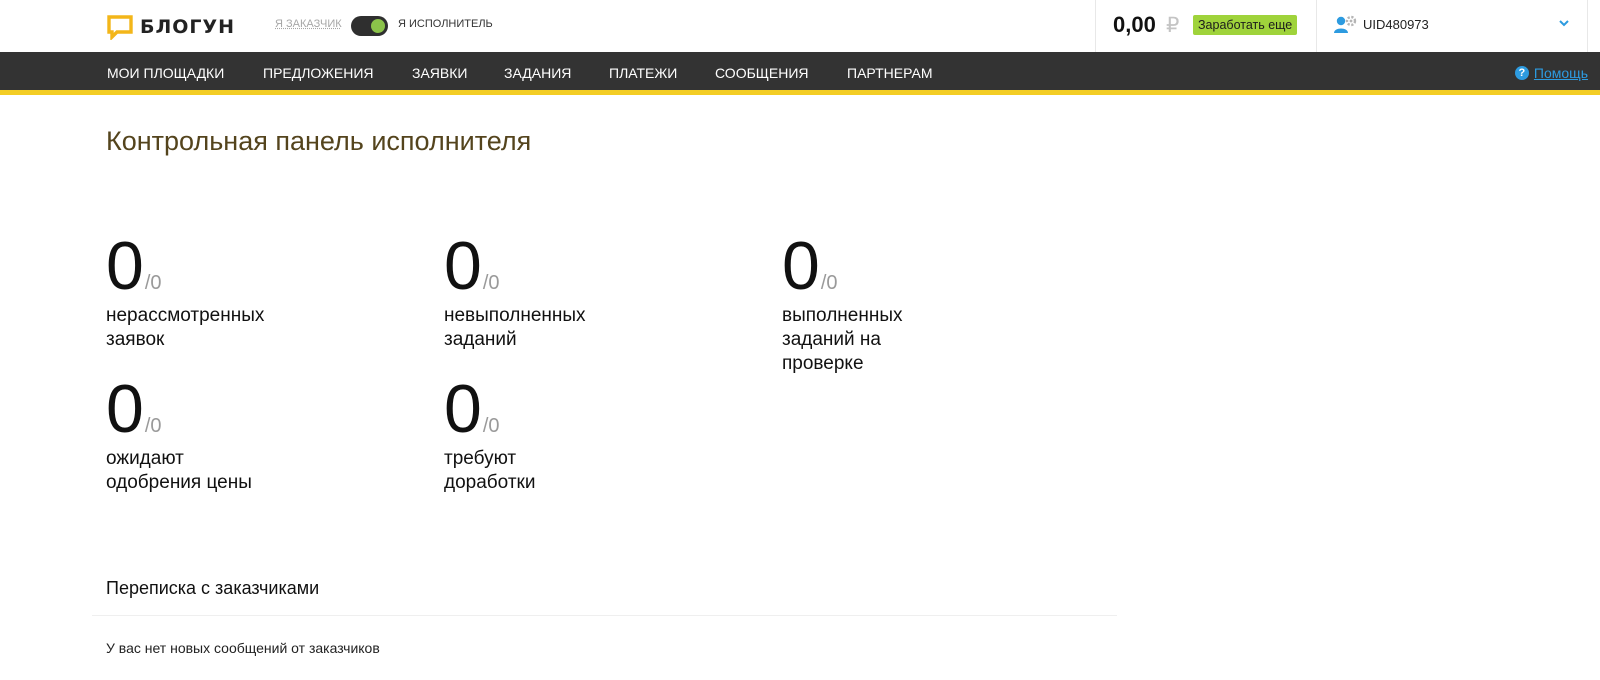  Describe the element at coordinates (564, 290) in the screenshot. I see `stat-unfinished-tasks: 0 /0 невыполненных заданий` at that location.